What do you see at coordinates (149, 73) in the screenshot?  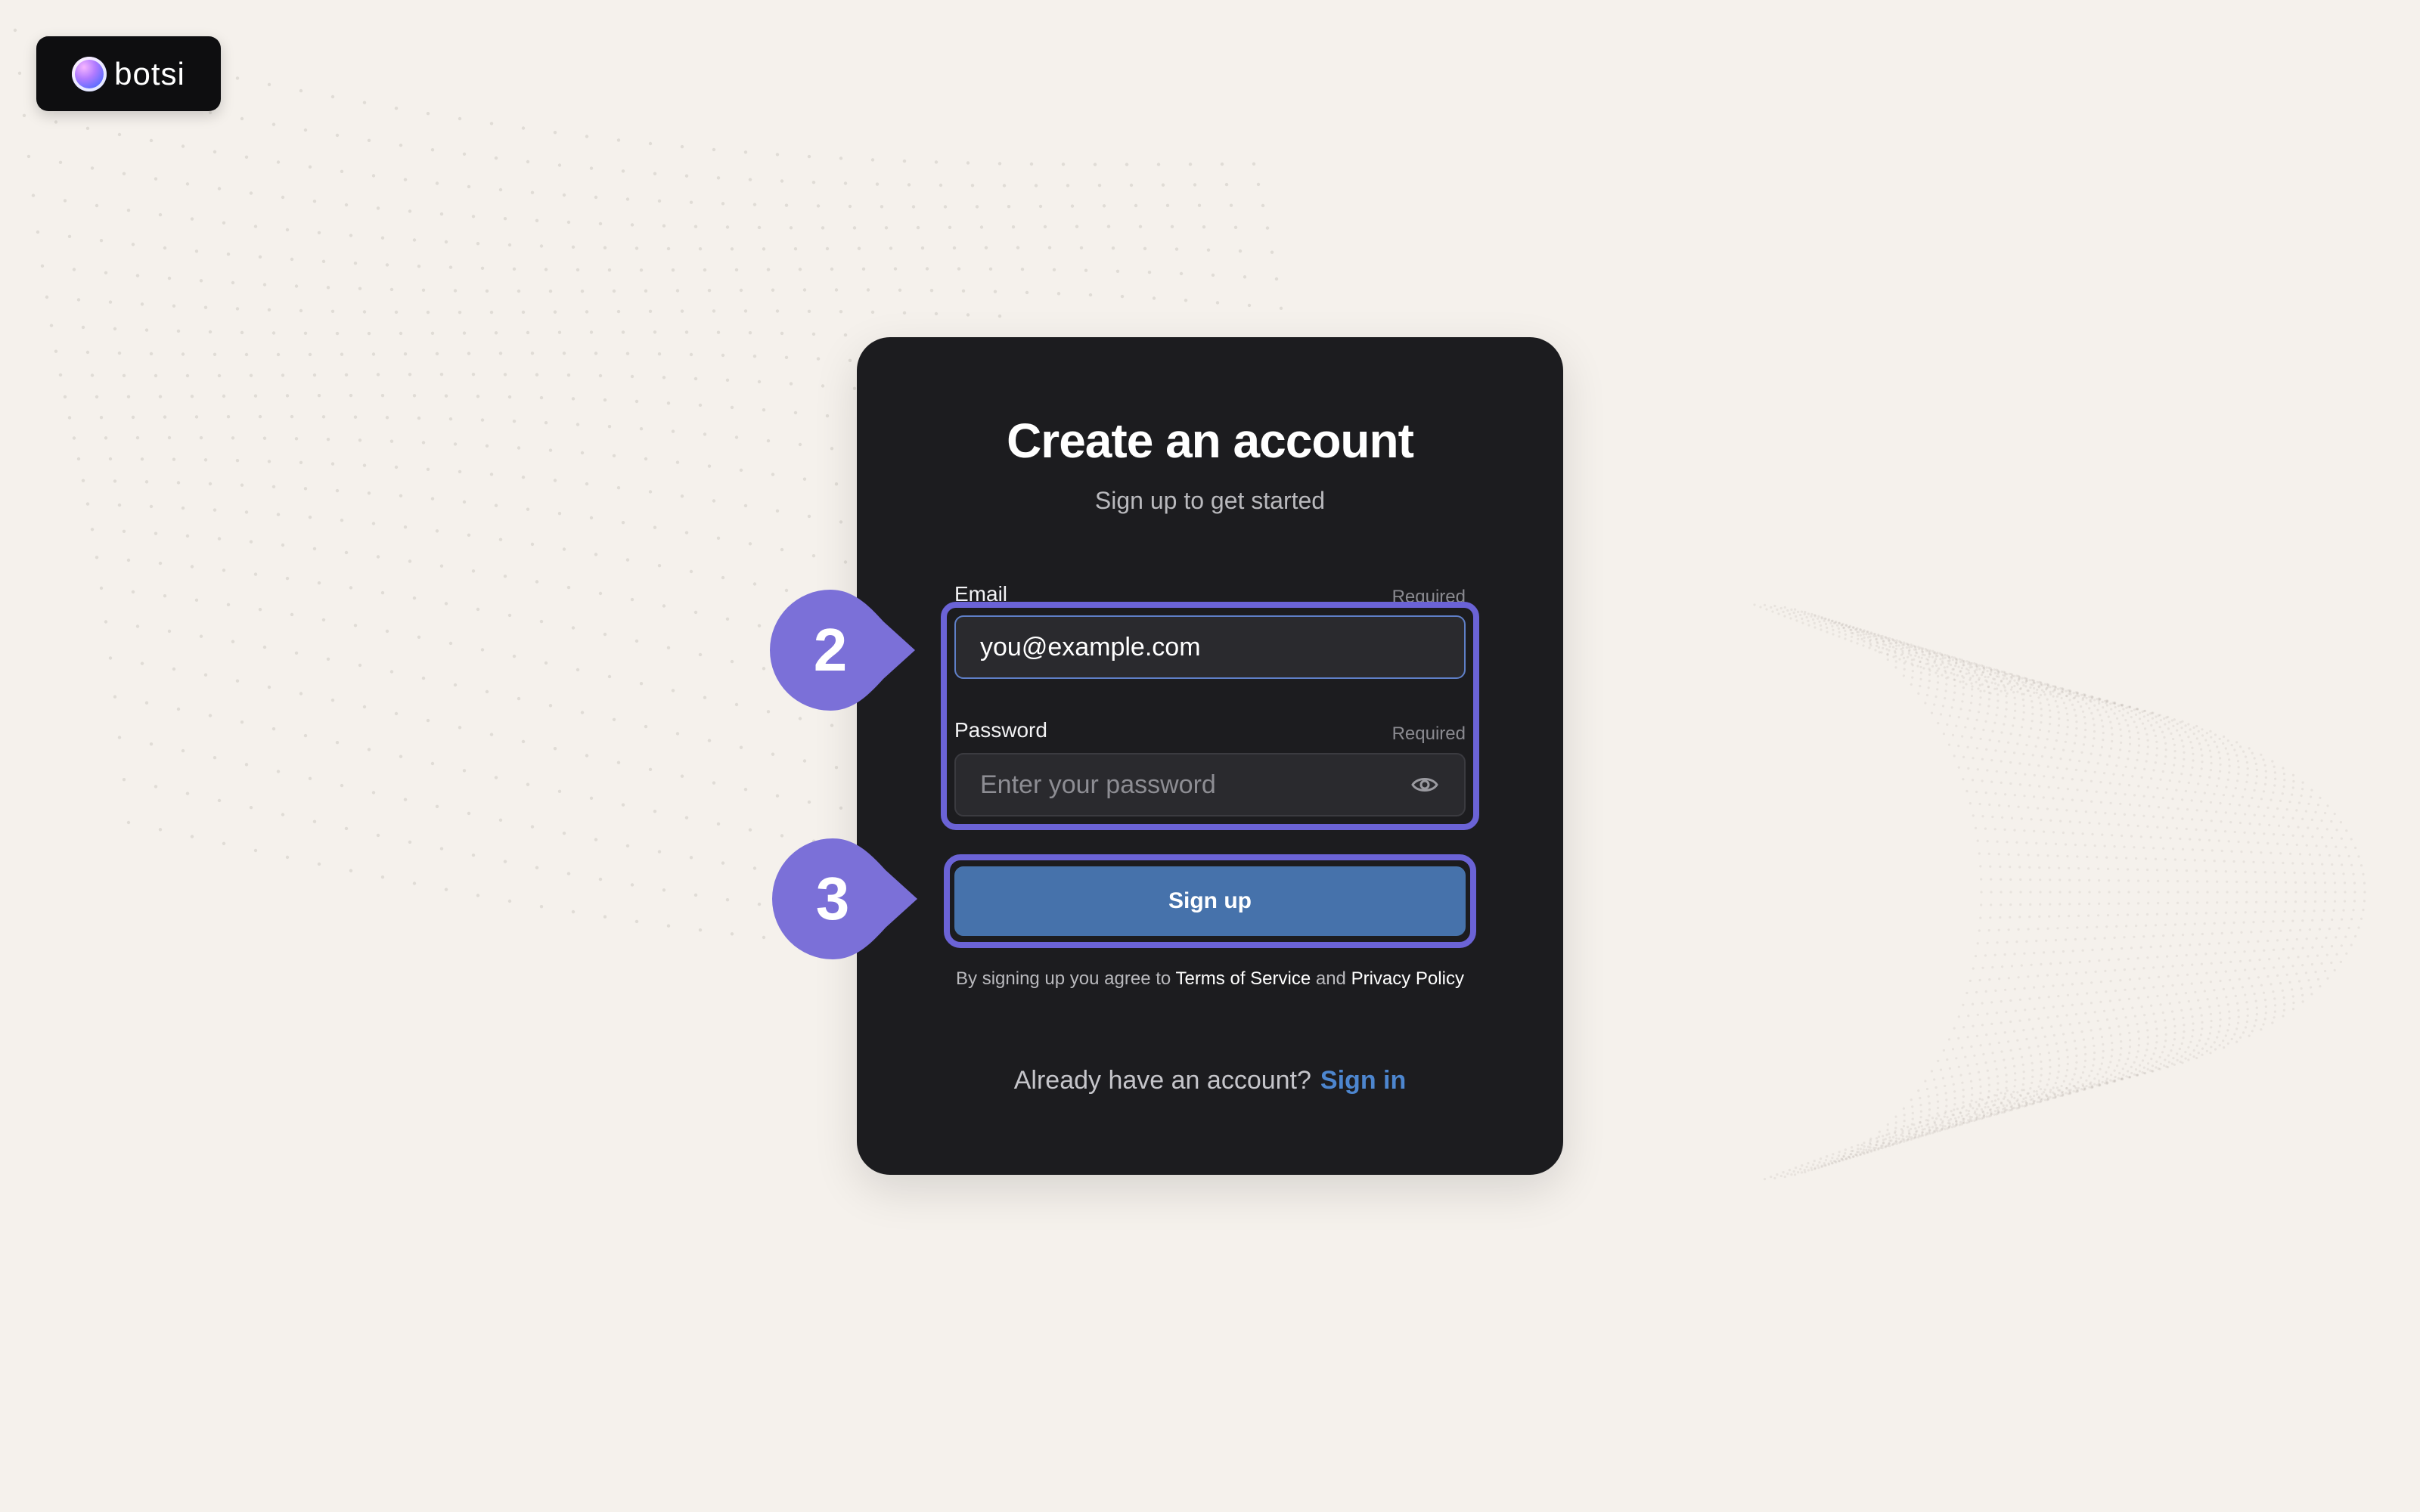 I see `logo-text: botsi` at bounding box center [149, 73].